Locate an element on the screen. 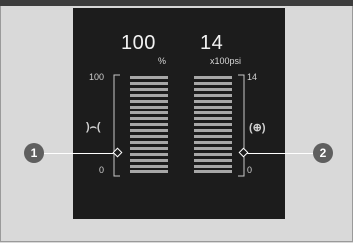  left-gauge-value: 100 is located at coordinates (138, 43).